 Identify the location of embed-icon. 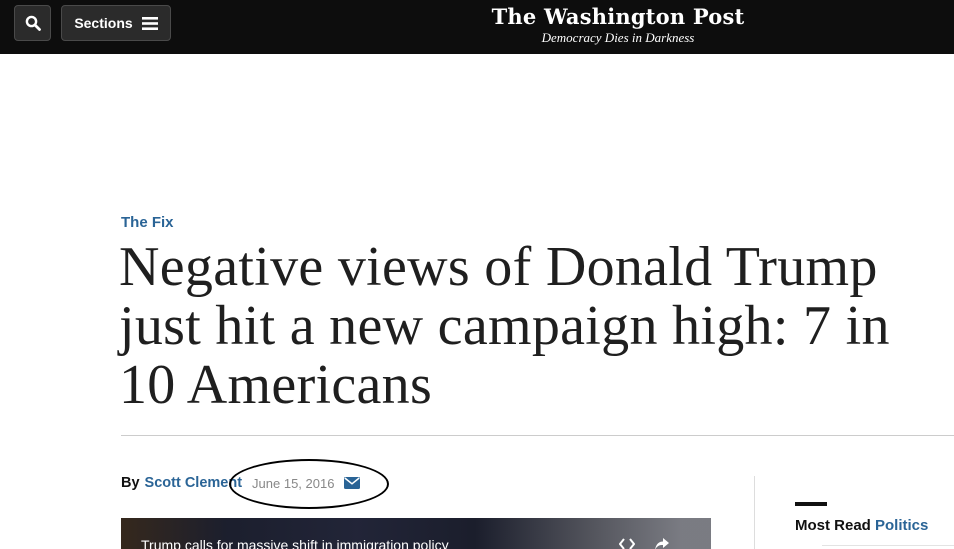
(627, 543).